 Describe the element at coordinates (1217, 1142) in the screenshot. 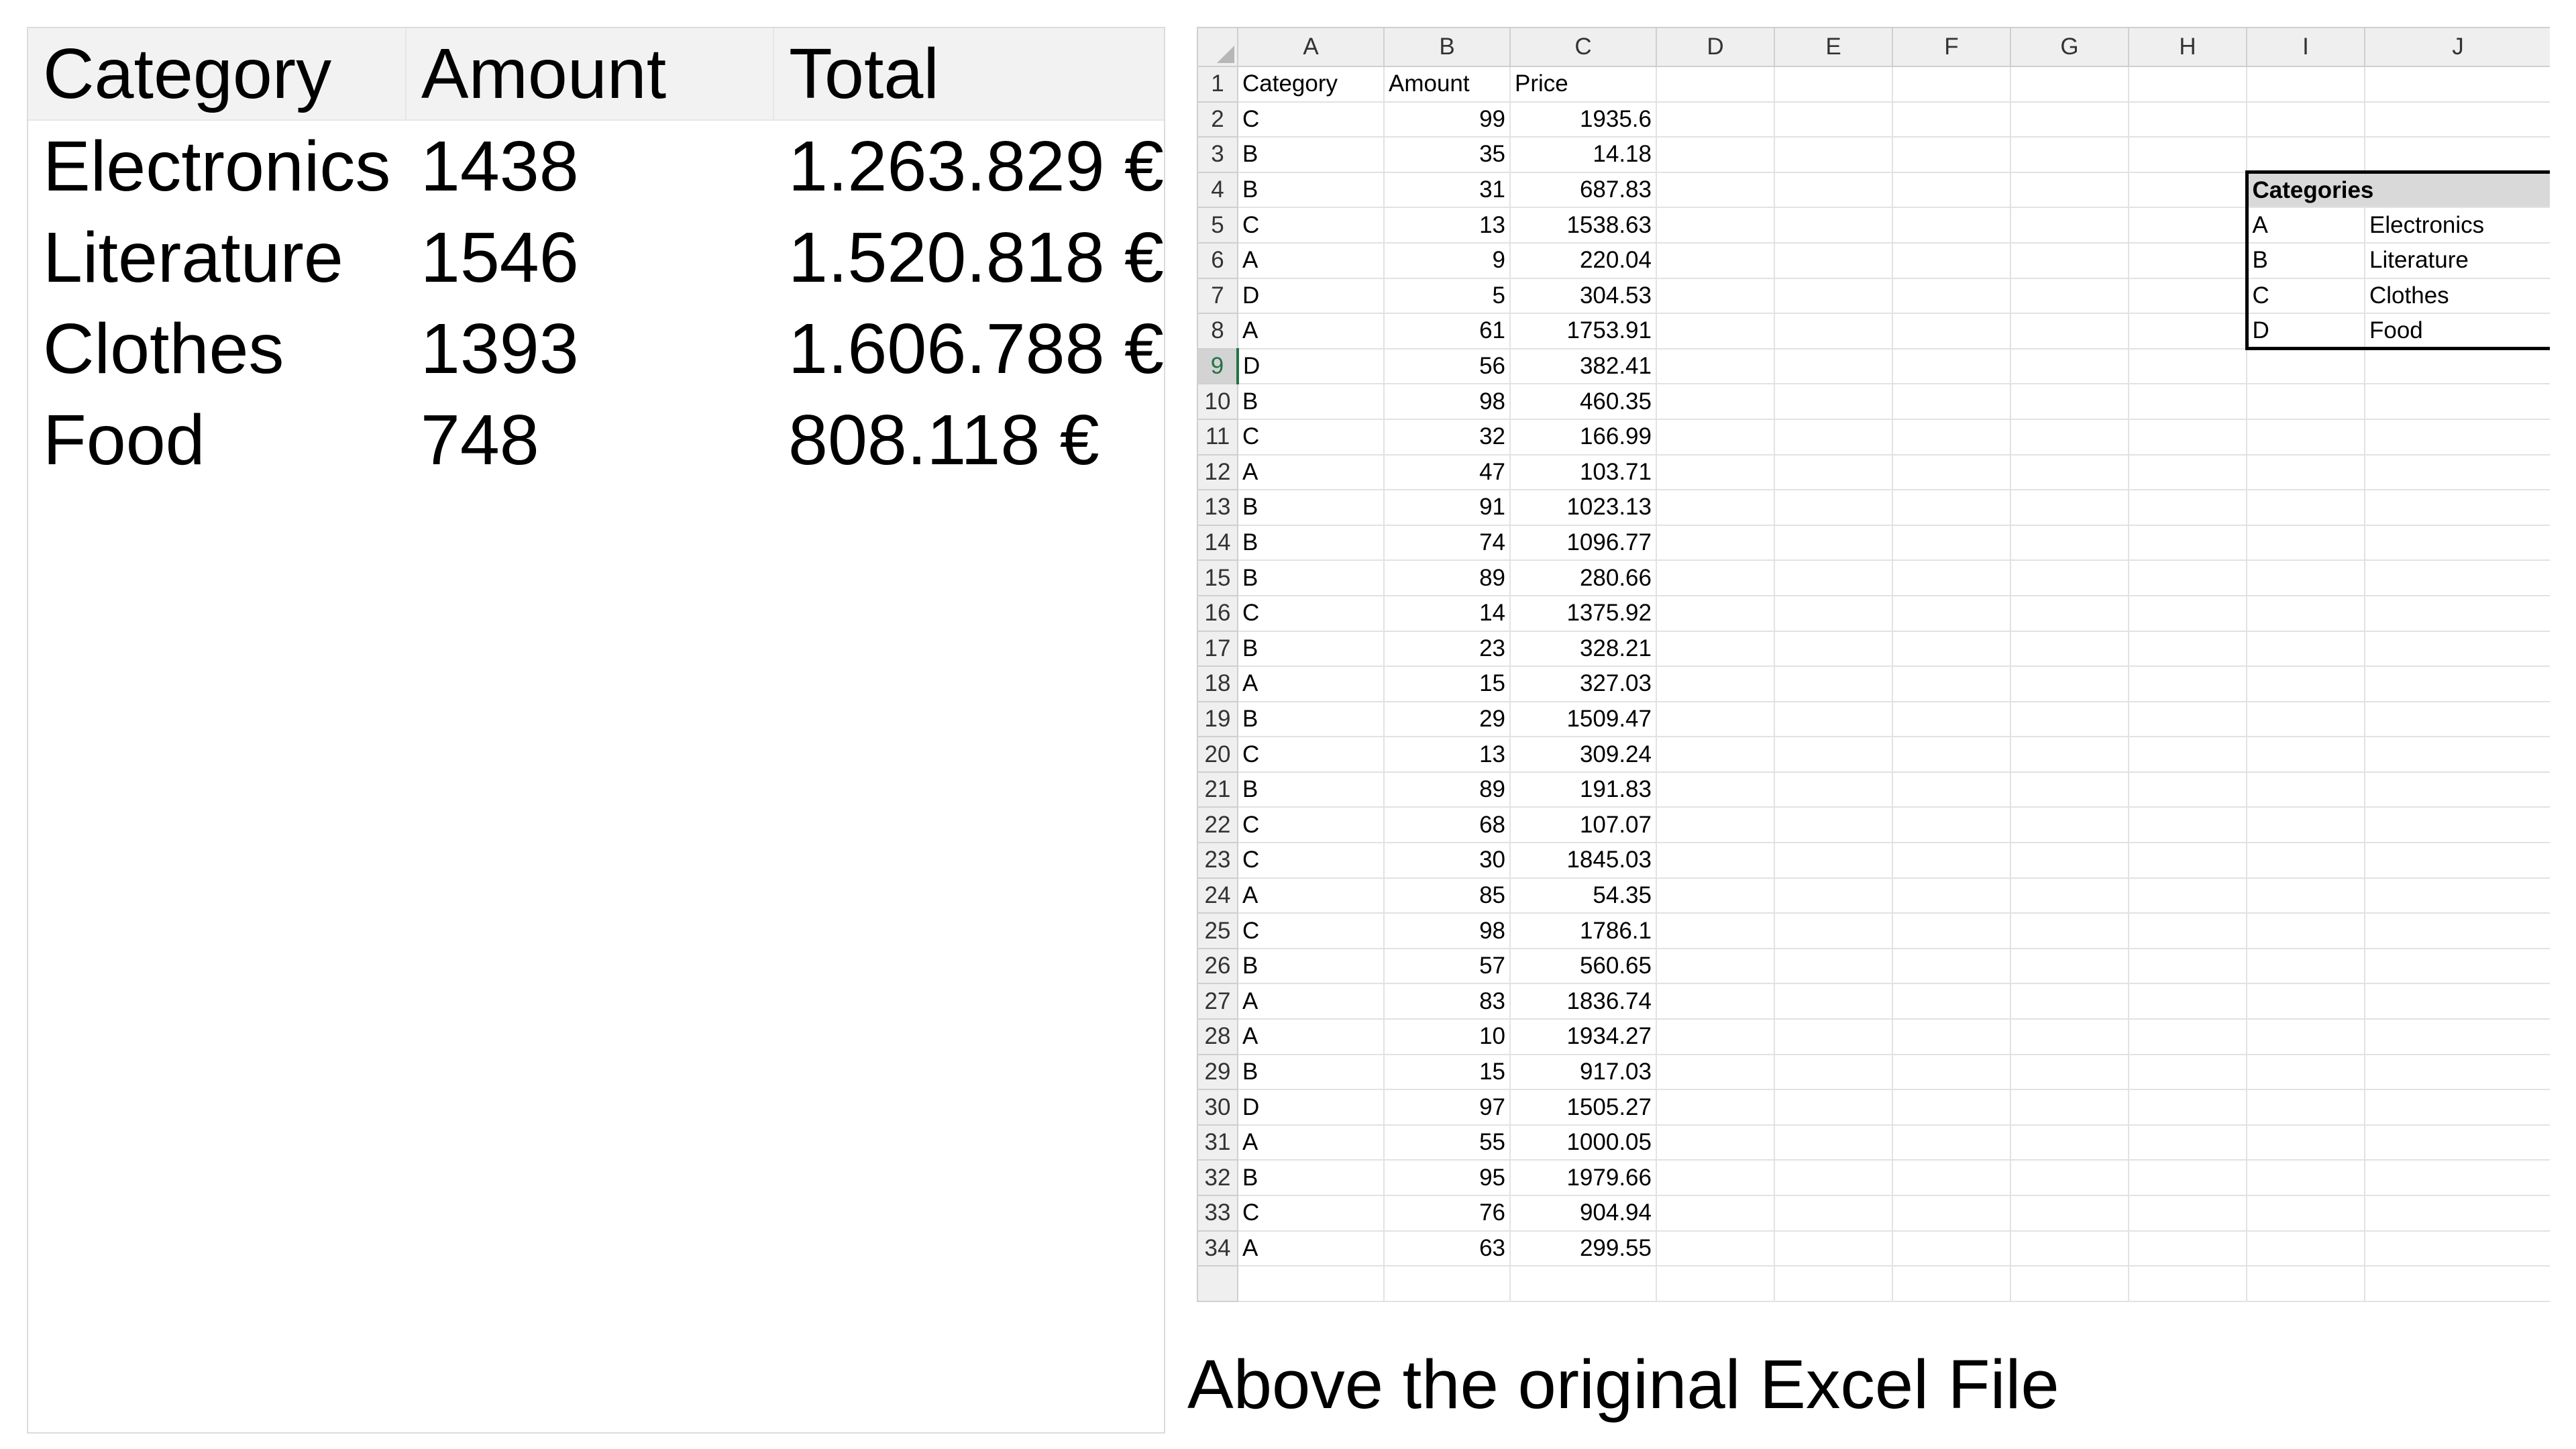

I see `row-header: 31` at that location.